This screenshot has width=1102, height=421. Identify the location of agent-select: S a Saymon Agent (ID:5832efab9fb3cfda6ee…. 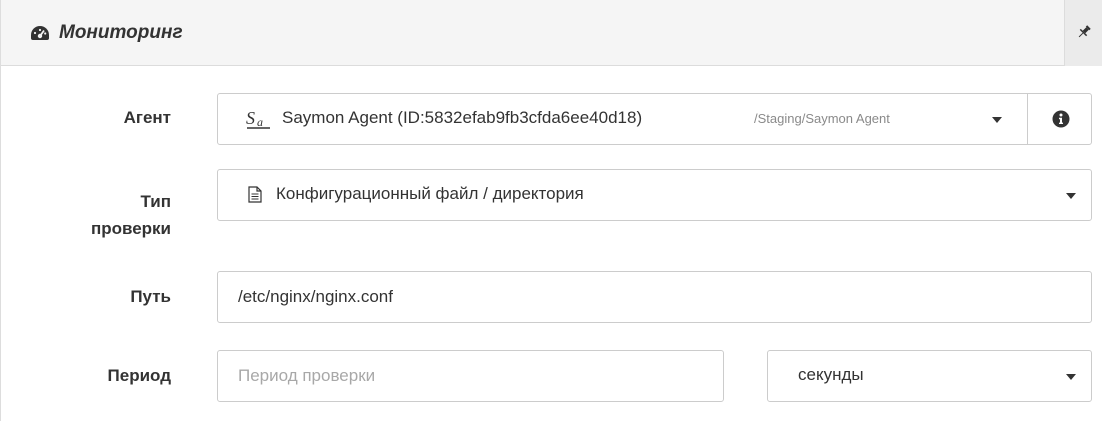
(622, 119).